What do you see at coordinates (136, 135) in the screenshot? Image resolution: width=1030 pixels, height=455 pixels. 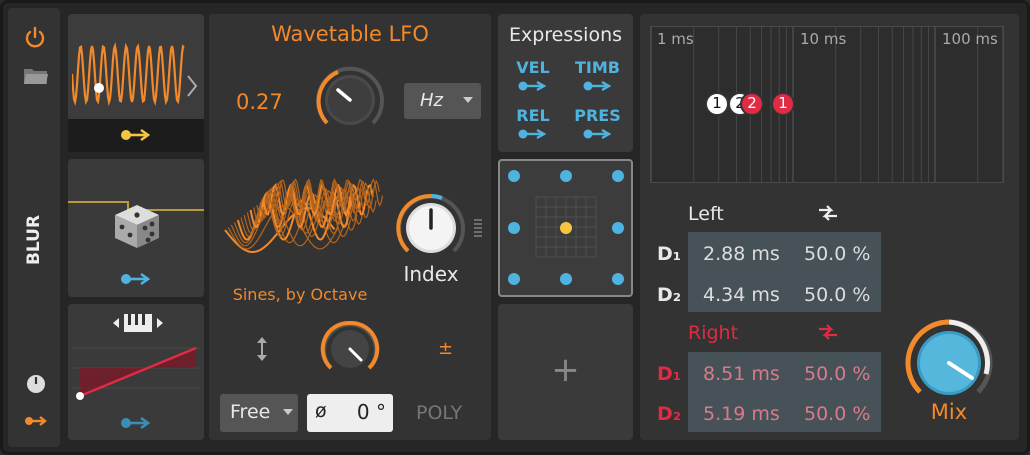 I see `modulator-1-route-icon` at bounding box center [136, 135].